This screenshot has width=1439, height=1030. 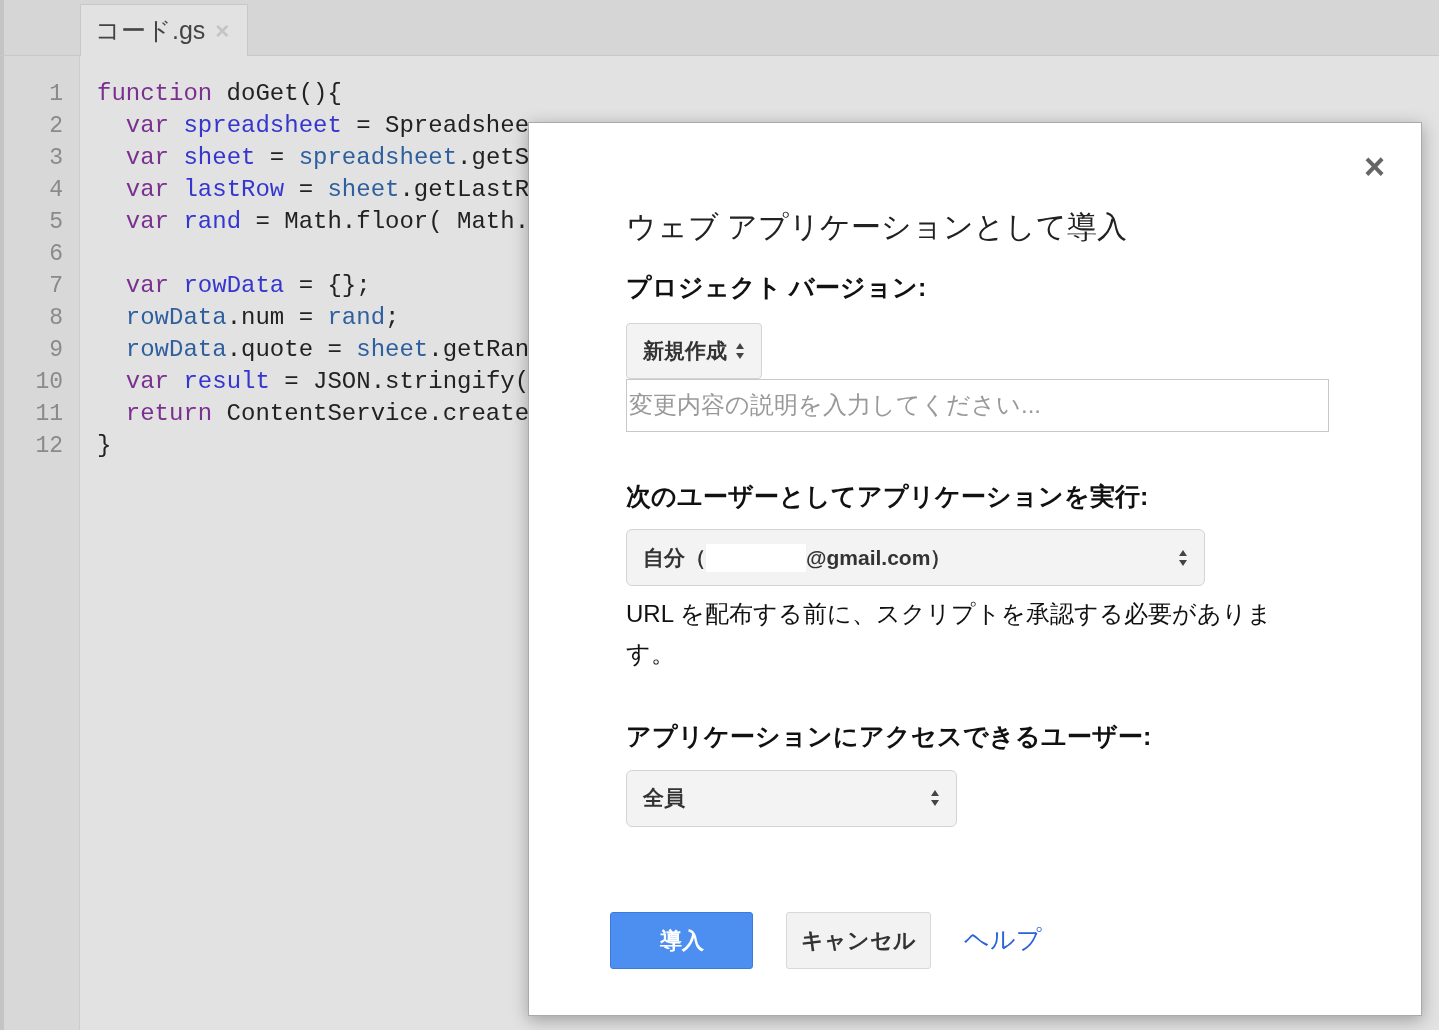 I want to click on code-line: var sheet = spreadsheet.getS, so click(x=327, y=157).